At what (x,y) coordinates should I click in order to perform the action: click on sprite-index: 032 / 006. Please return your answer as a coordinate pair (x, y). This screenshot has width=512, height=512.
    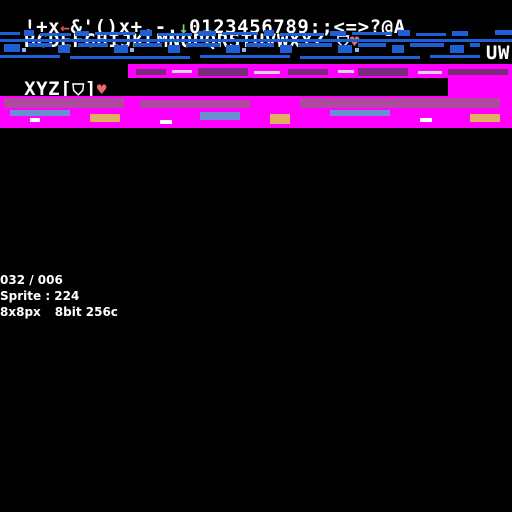
    Looking at the image, I should click on (31, 280).